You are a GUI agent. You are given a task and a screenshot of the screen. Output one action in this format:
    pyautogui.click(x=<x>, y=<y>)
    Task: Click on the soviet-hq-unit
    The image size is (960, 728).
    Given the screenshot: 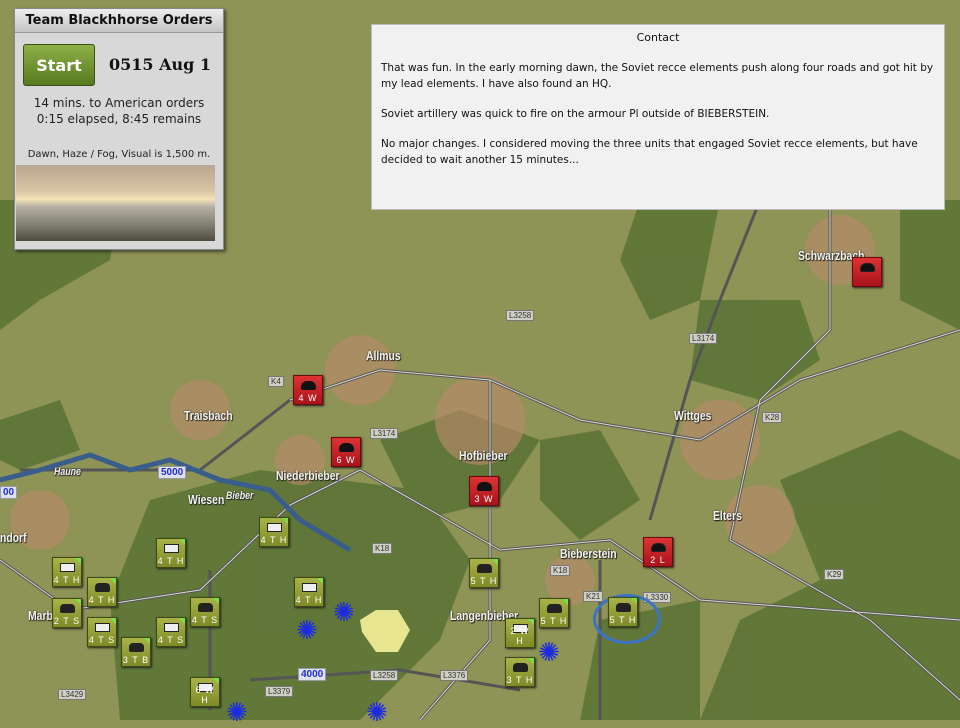 What is the action you would take?
    pyautogui.click(x=867, y=272)
    